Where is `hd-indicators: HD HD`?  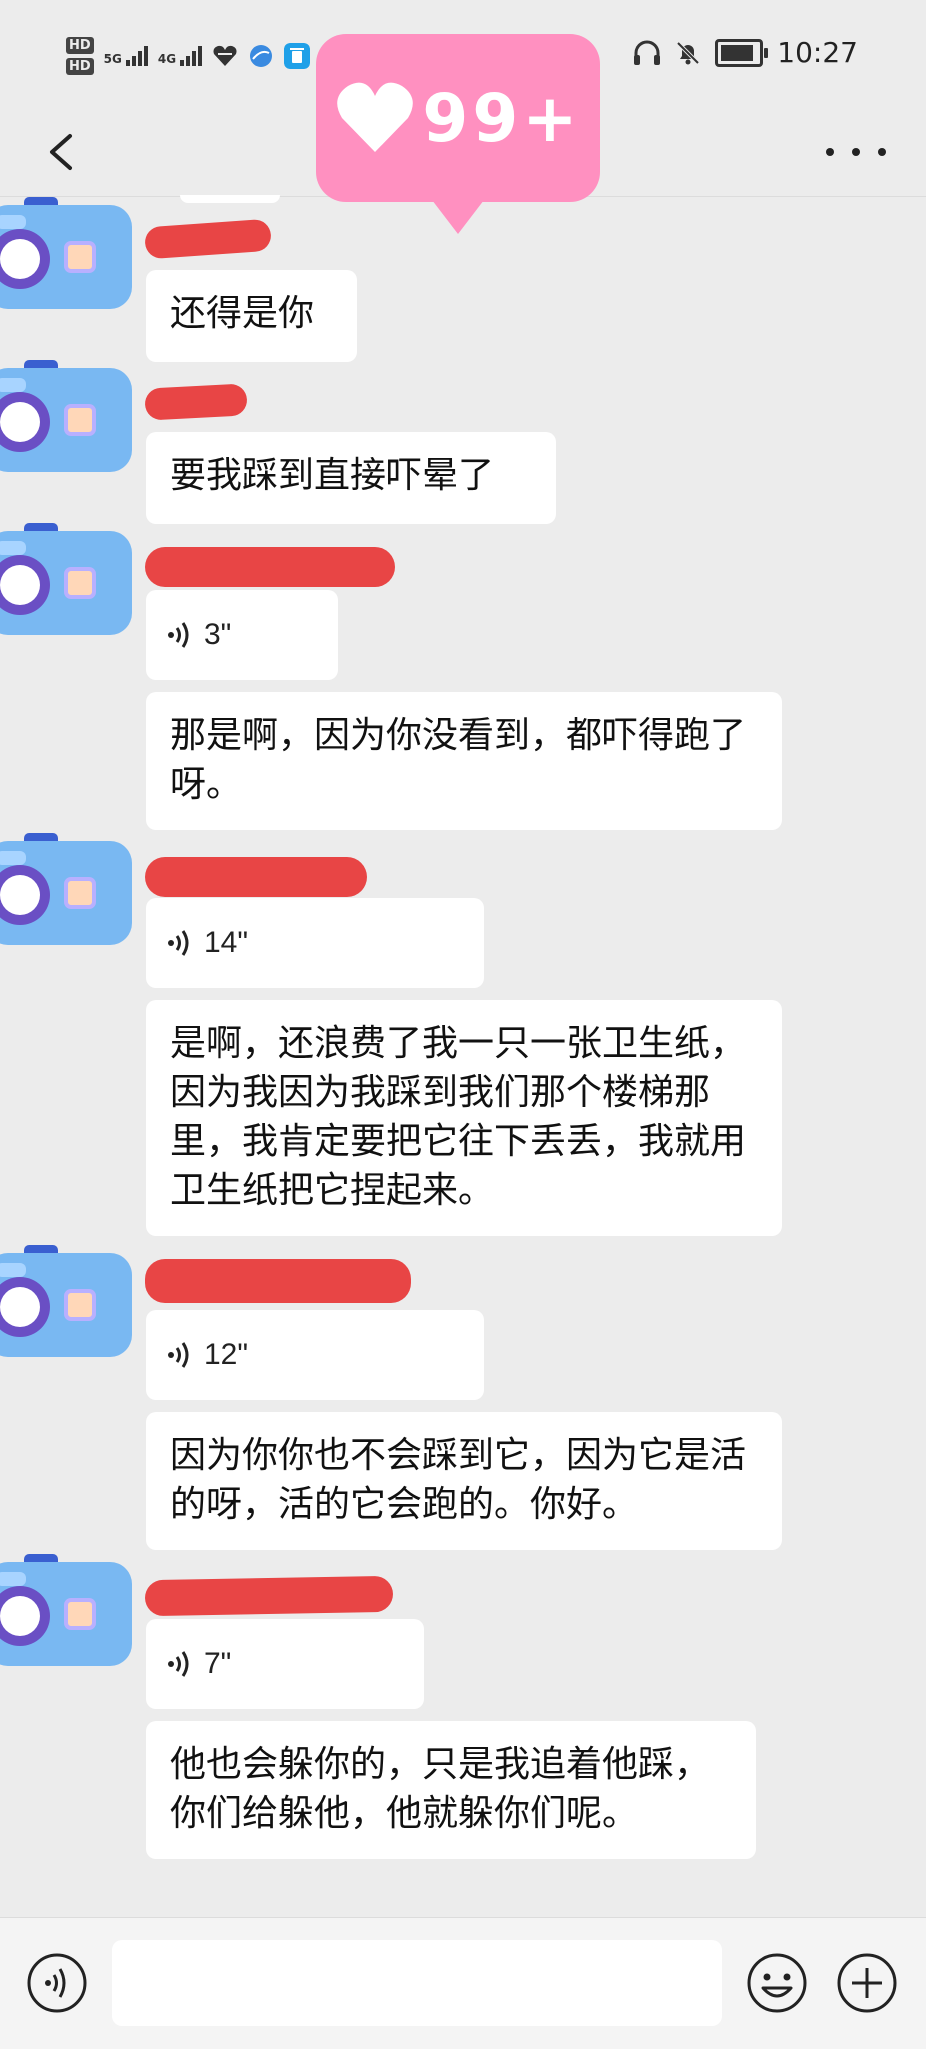
hd-indicators: HD HD is located at coordinates (80, 56).